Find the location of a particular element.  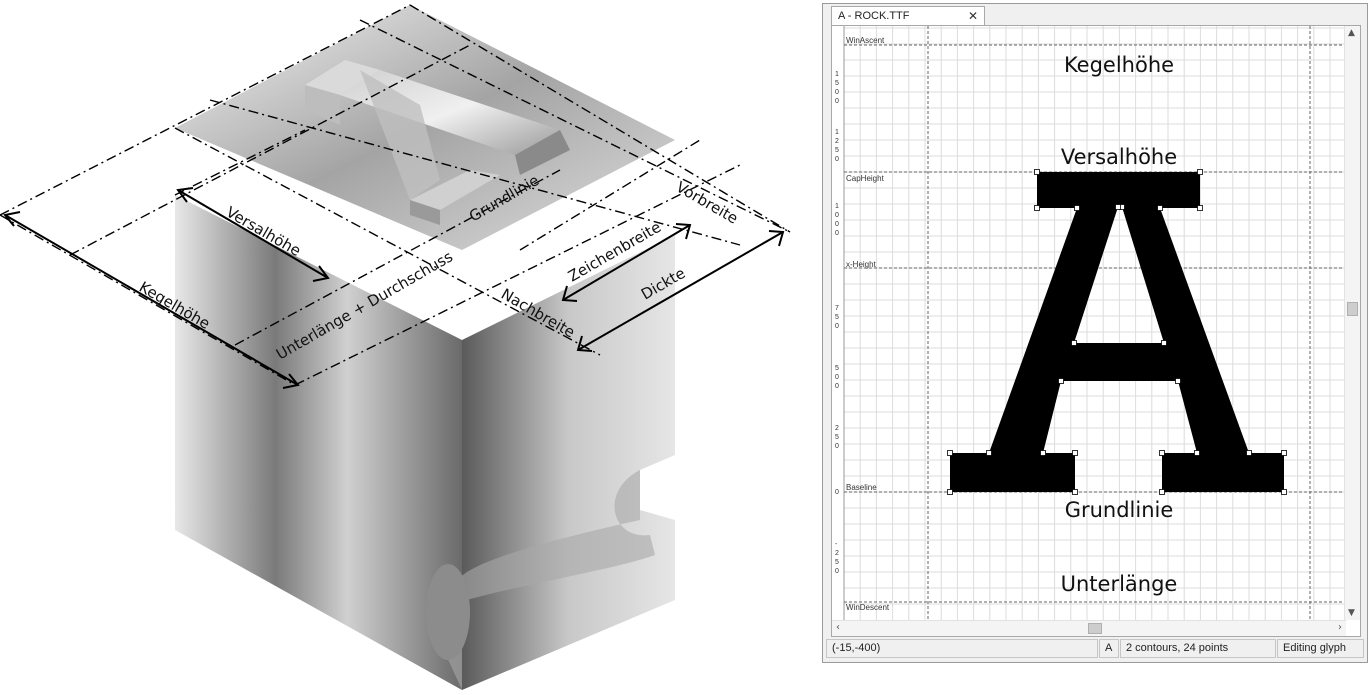

overlay-unterlaenge: Unterlänge is located at coordinates (1119, 584).